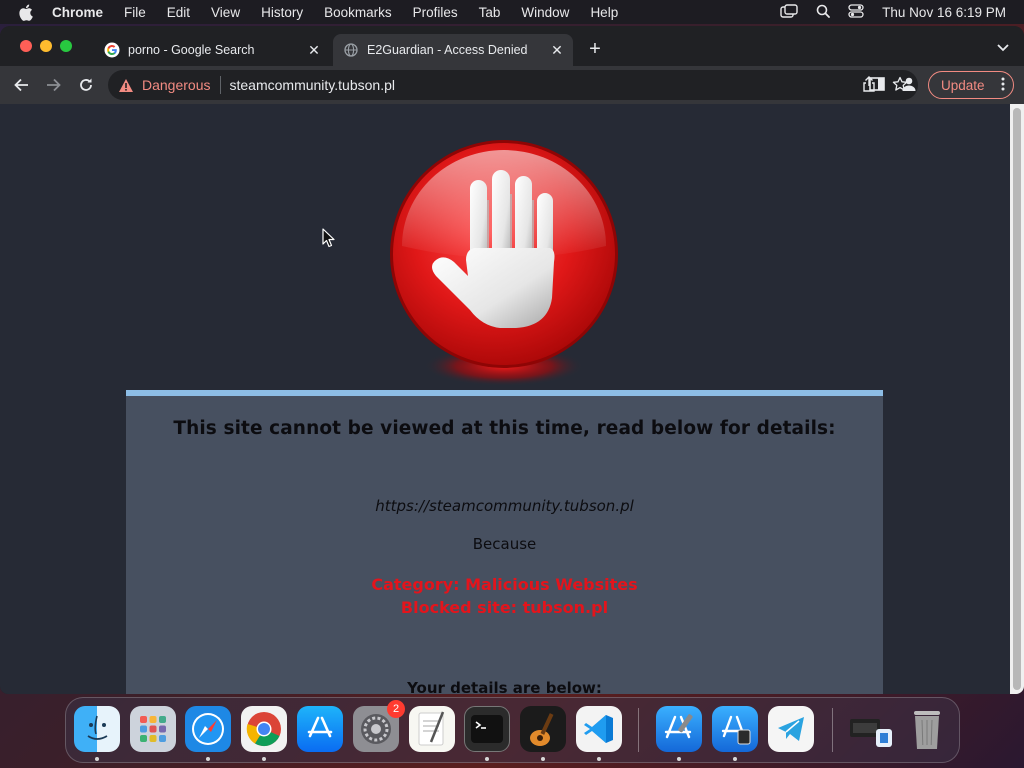  Describe the element at coordinates (735, 729) in the screenshot. I see `simulator-icon` at that location.